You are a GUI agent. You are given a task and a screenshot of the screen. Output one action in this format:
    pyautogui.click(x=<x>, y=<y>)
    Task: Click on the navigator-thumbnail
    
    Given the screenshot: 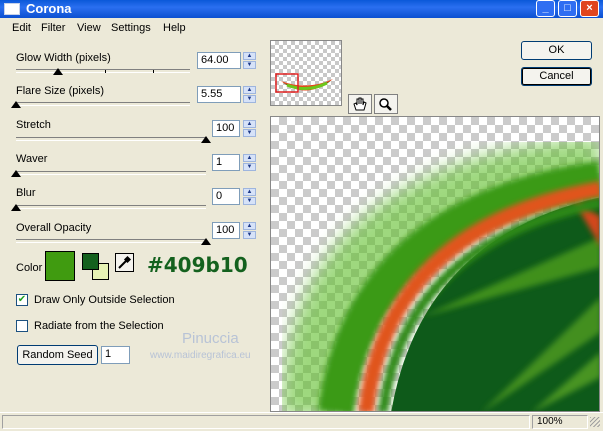 What is the action you would take?
    pyautogui.click(x=306, y=73)
    